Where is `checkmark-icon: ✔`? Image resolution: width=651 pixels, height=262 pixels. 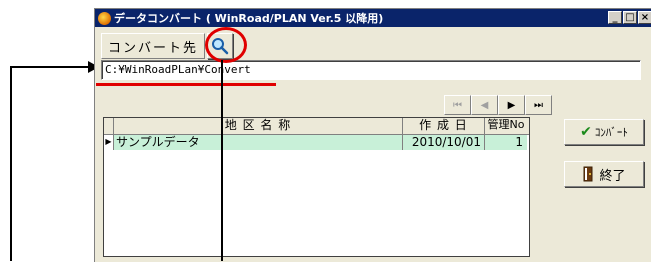
checkmark-icon: ✔ is located at coordinates (586, 132).